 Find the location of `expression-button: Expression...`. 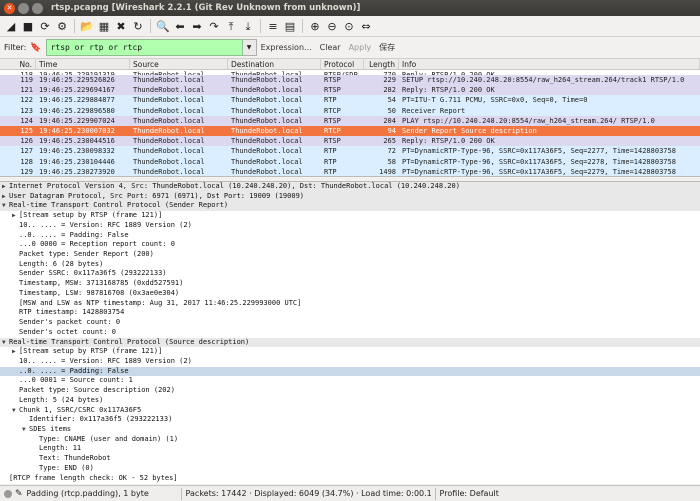

expression-button: Expression... is located at coordinates (286, 47).